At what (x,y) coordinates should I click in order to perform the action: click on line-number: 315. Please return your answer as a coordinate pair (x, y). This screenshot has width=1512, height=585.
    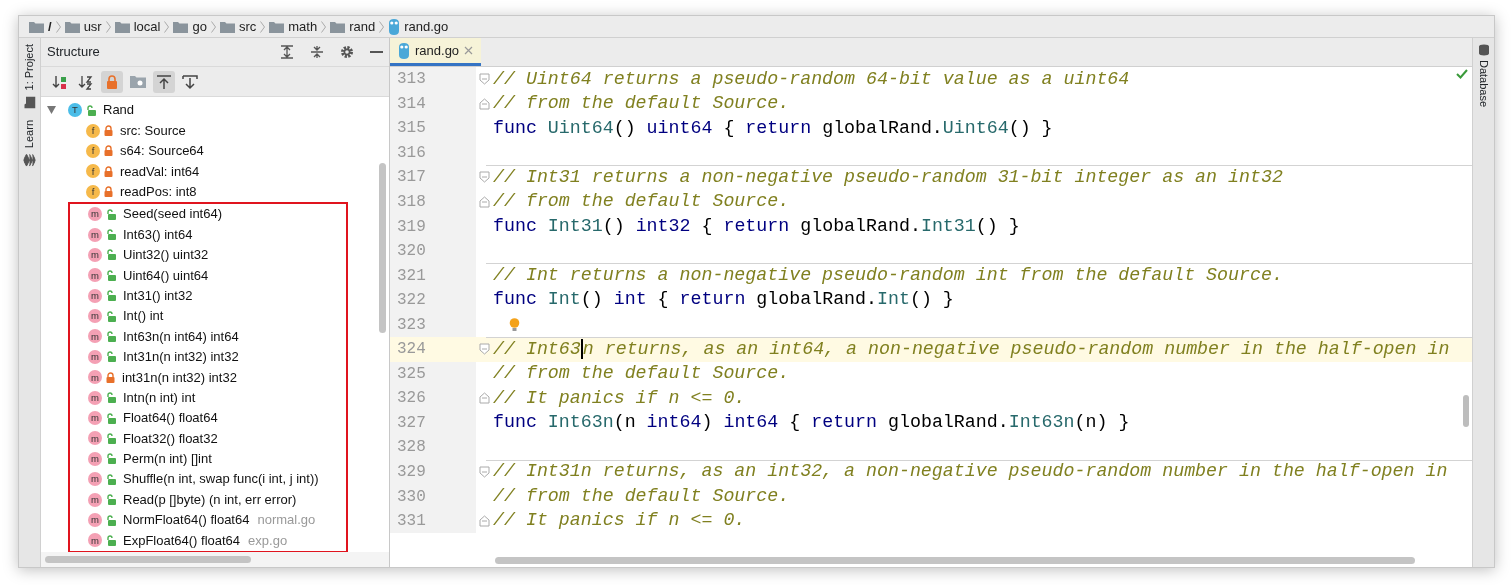
    Looking at the image, I should click on (433, 128).